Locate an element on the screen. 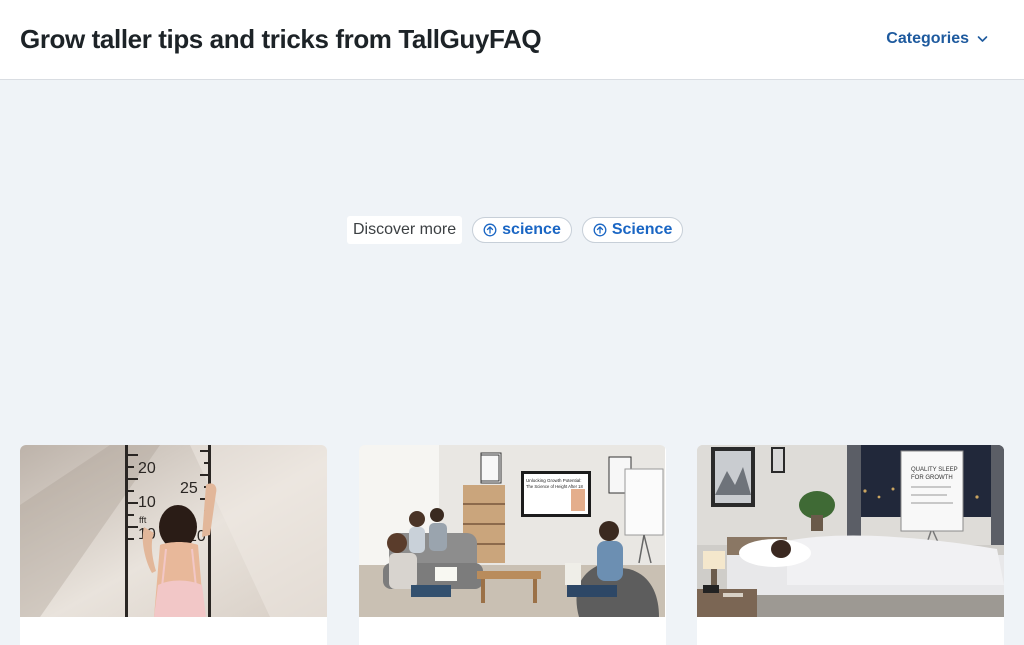 The image size is (1024, 645). discover-more-label: Discover more is located at coordinates (405, 230).